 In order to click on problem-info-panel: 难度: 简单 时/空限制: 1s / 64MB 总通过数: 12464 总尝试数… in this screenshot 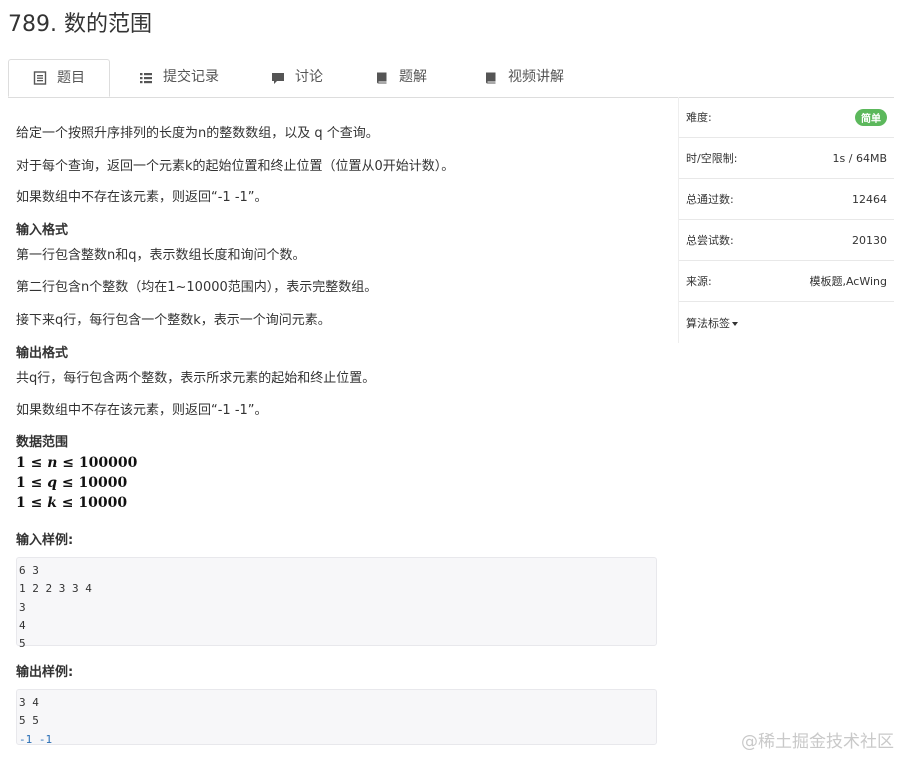, I will do `click(786, 220)`.